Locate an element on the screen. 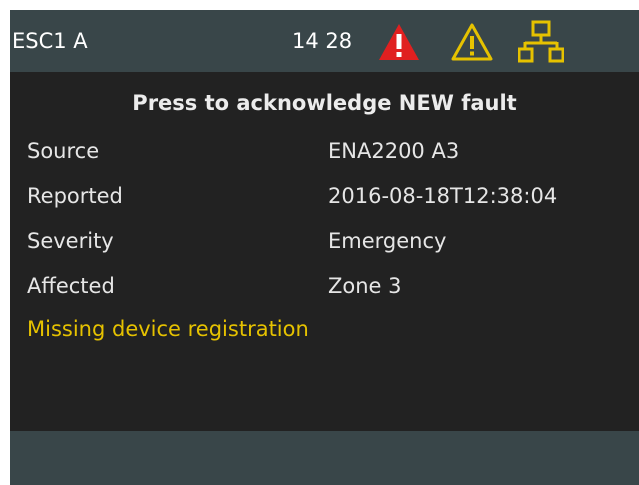 The height and width of the screenshot is (485, 639). affected-row: Affected Zone 3 is located at coordinates (324, 296).